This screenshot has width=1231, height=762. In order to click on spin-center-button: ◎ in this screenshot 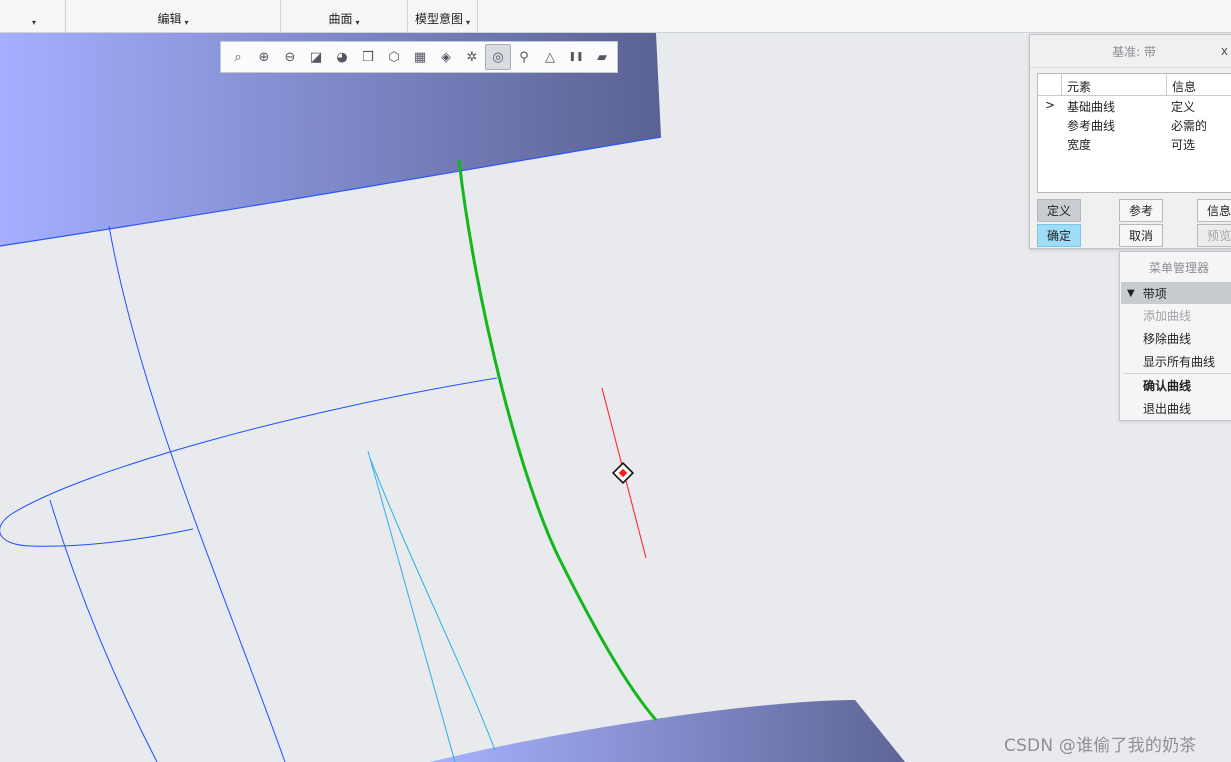, I will do `click(498, 57)`.